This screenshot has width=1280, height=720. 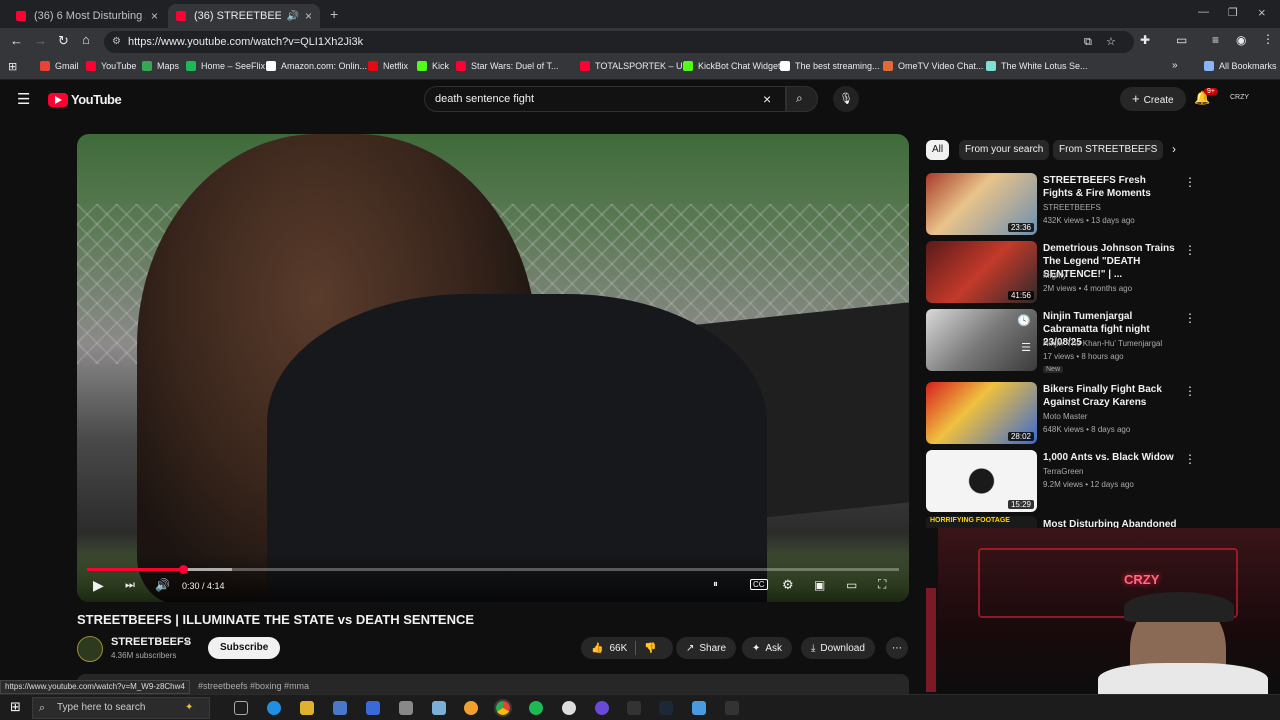 What do you see at coordinates (40, 40) in the screenshot?
I see `forward-icon: →` at bounding box center [40, 40].